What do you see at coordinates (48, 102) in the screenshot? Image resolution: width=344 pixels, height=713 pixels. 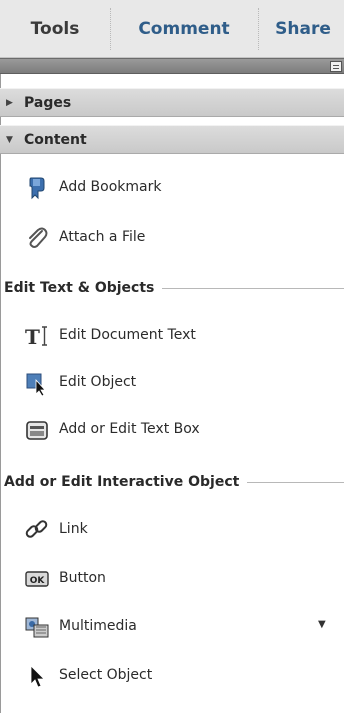 I see `panel-pages-label: Pages` at bounding box center [48, 102].